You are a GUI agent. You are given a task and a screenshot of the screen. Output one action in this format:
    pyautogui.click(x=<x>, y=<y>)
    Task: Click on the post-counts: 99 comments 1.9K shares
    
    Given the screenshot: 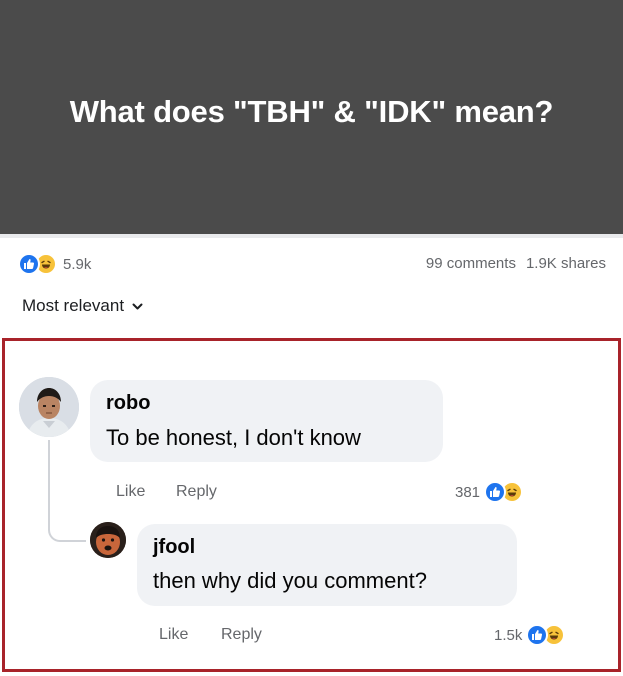 What is the action you would take?
    pyautogui.click(x=516, y=263)
    